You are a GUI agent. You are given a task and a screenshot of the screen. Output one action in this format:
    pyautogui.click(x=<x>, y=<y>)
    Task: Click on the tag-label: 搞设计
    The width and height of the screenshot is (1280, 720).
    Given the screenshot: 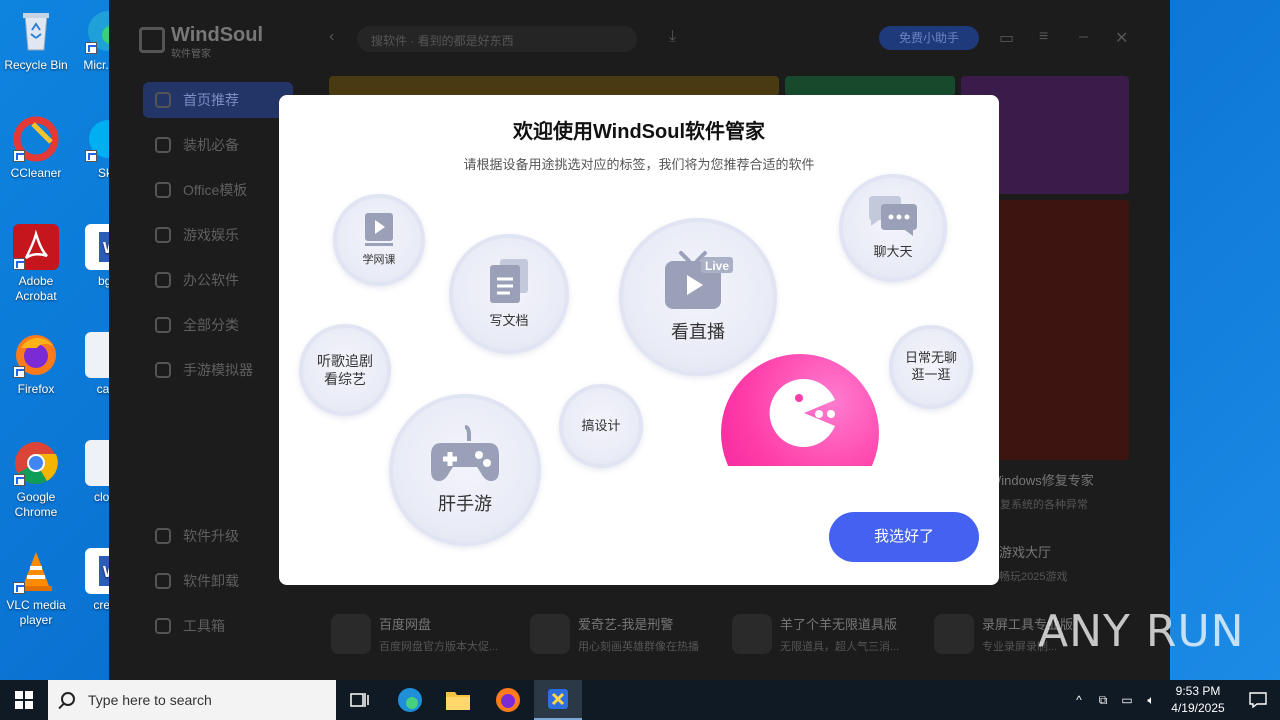 What is the action you would take?
    pyautogui.click(x=601, y=425)
    